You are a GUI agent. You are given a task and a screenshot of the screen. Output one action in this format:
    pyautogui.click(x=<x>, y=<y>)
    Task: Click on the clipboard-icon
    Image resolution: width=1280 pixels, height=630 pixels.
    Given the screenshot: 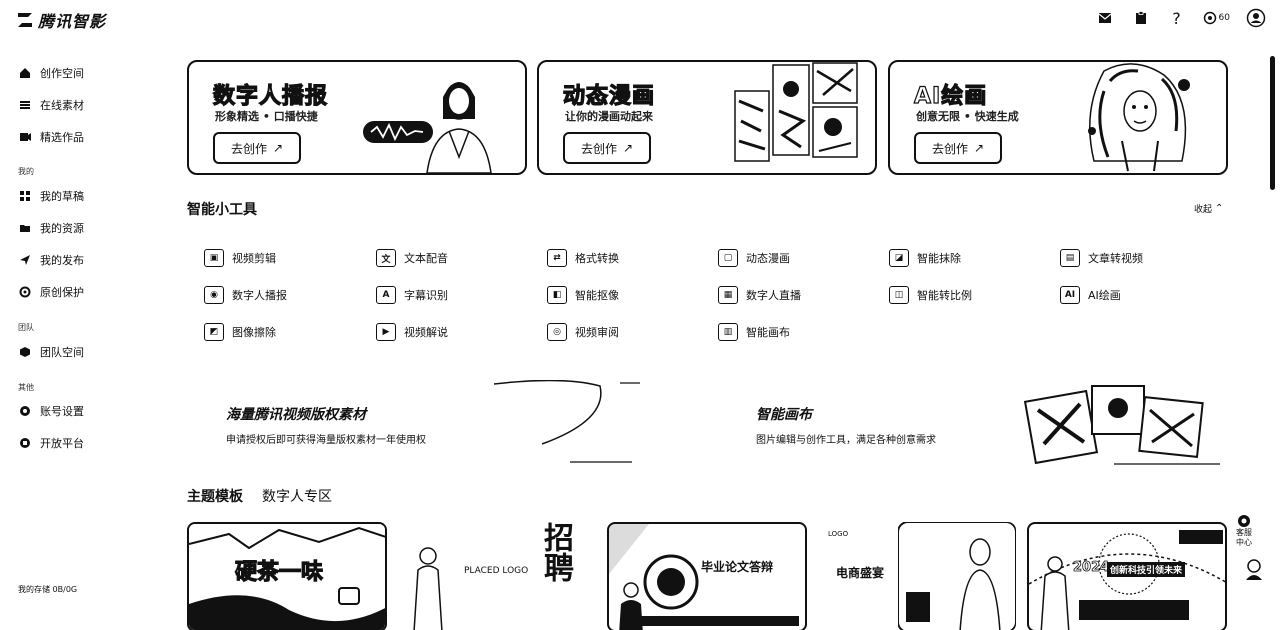 What is the action you would take?
    pyautogui.click(x=1141, y=18)
    